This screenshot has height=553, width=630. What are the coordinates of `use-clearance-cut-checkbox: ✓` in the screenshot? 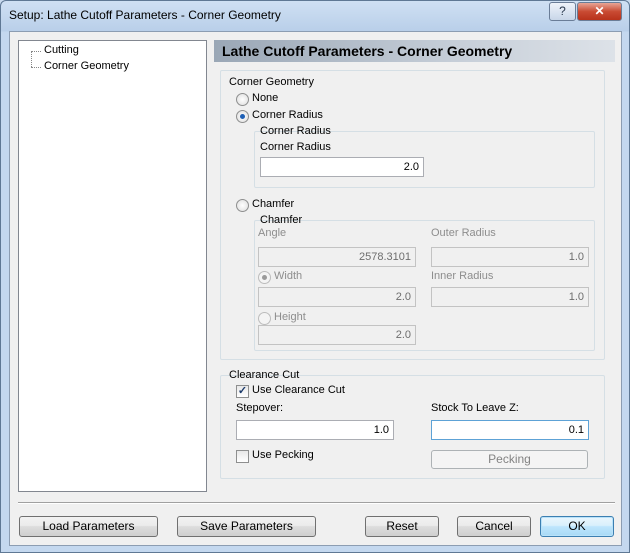 It's located at (242, 391).